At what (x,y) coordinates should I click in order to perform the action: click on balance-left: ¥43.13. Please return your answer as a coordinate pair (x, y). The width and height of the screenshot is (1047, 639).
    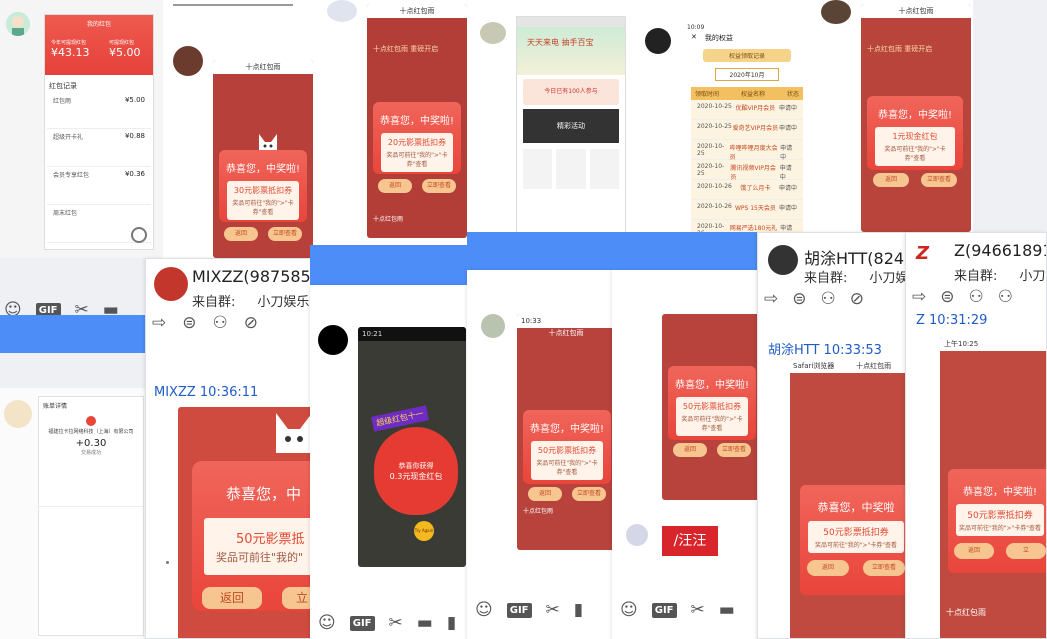
    Looking at the image, I should click on (70, 52).